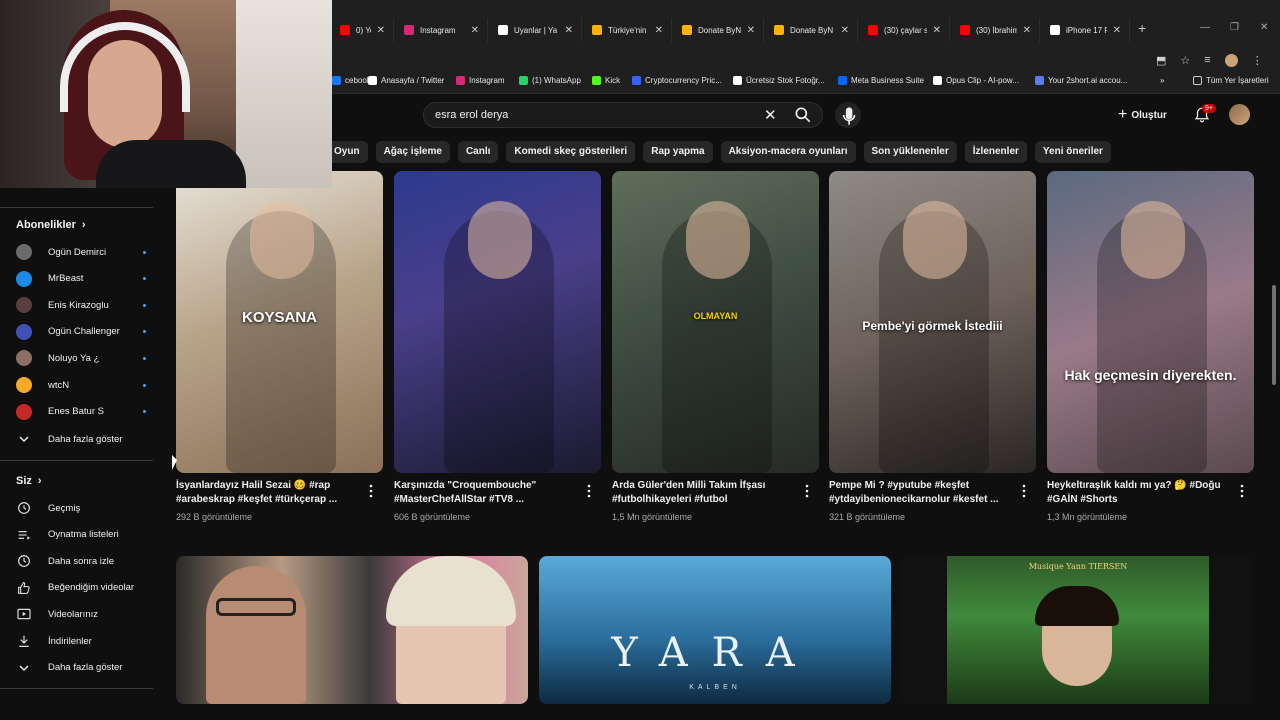 This screenshot has width=1280, height=720. What do you see at coordinates (81, 252) in the screenshot?
I see `subscription-item: Ogün Demirci` at bounding box center [81, 252].